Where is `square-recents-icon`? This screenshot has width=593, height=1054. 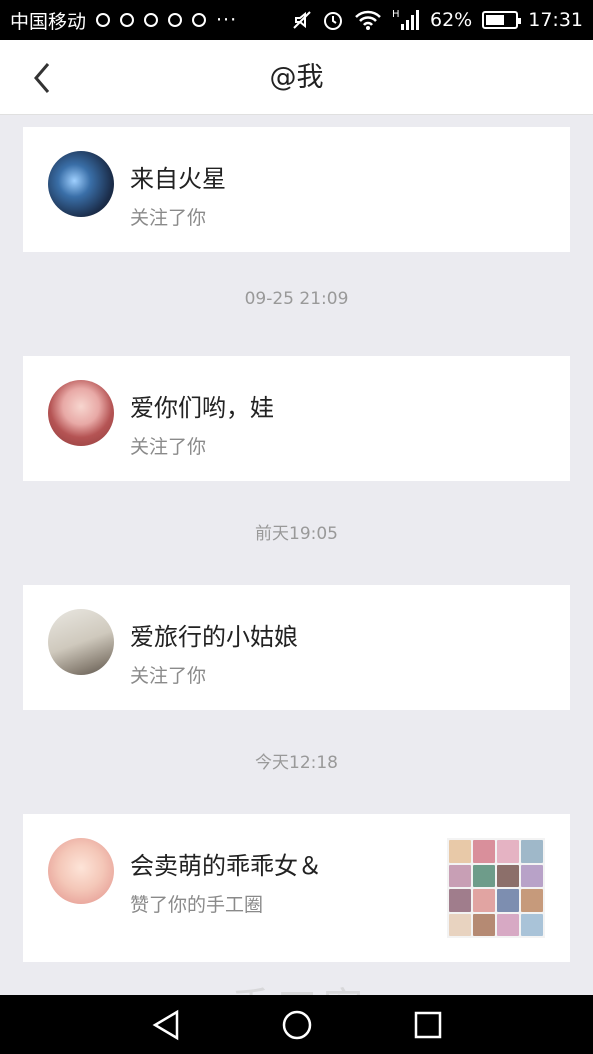 square-recents-icon is located at coordinates (427, 1024).